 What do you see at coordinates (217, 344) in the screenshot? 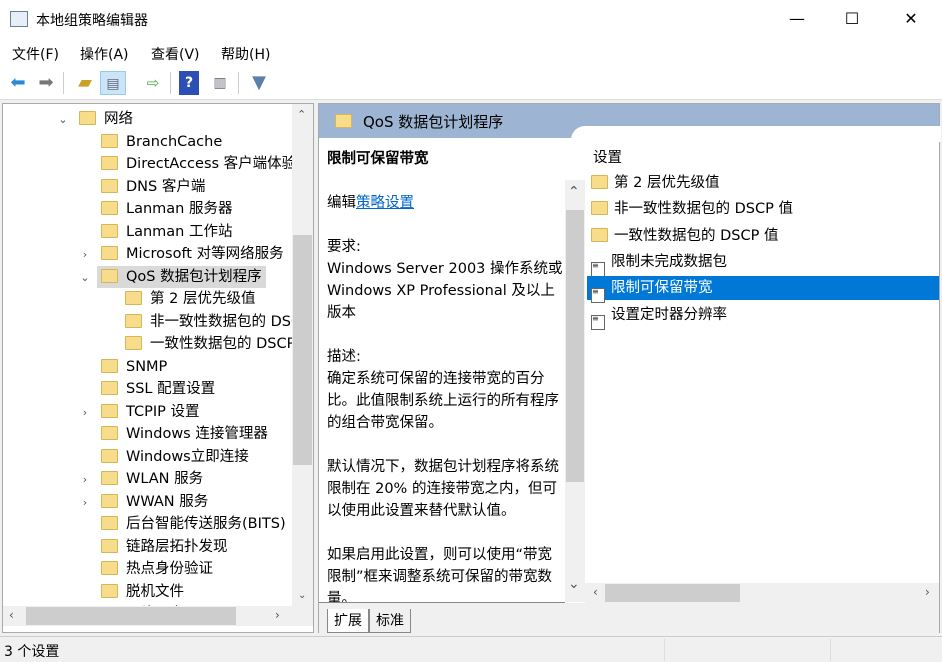
I see `tree-item: 一致性数据包的 DSCP 值` at bounding box center [217, 344].